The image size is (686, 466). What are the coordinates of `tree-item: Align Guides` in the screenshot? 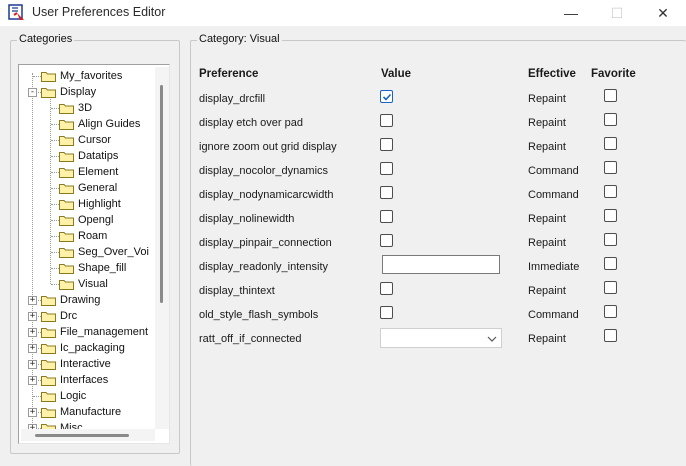 It's located at (99, 124).